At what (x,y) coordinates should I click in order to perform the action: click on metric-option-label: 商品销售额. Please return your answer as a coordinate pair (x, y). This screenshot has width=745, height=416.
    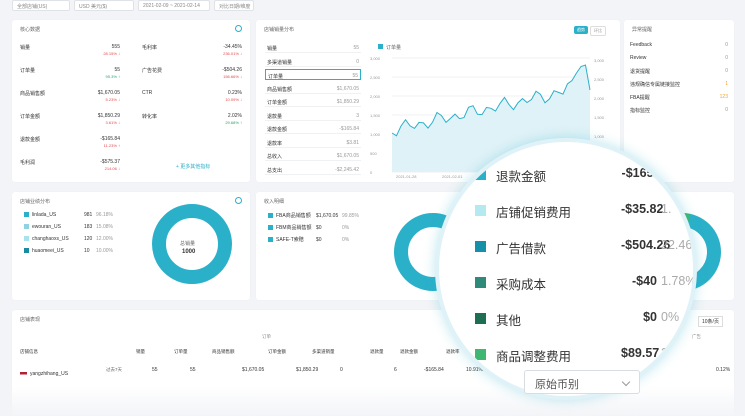
    Looking at the image, I should click on (280, 89).